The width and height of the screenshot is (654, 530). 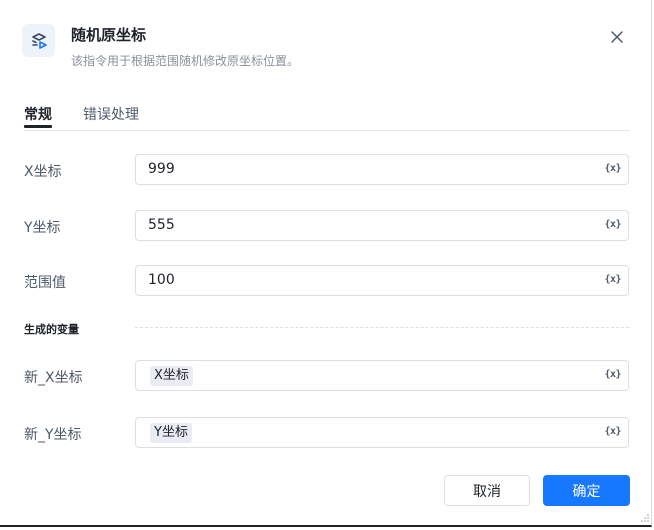 What do you see at coordinates (382, 225) in the screenshot?
I see `y-coordinate-input: 555 {x}` at bounding box center [382, 225].